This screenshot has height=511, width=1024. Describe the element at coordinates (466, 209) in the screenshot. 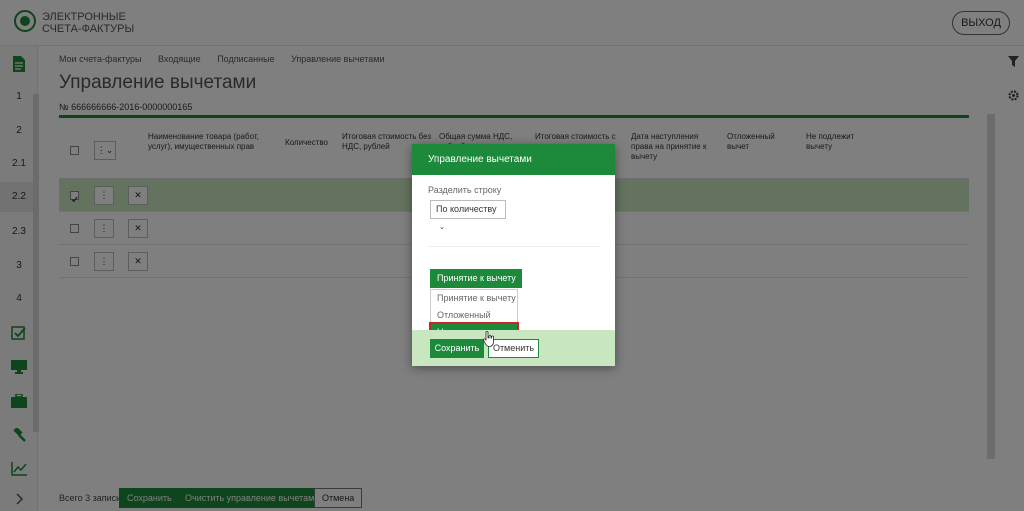

I see `split-row-value: По количеству` at that location.